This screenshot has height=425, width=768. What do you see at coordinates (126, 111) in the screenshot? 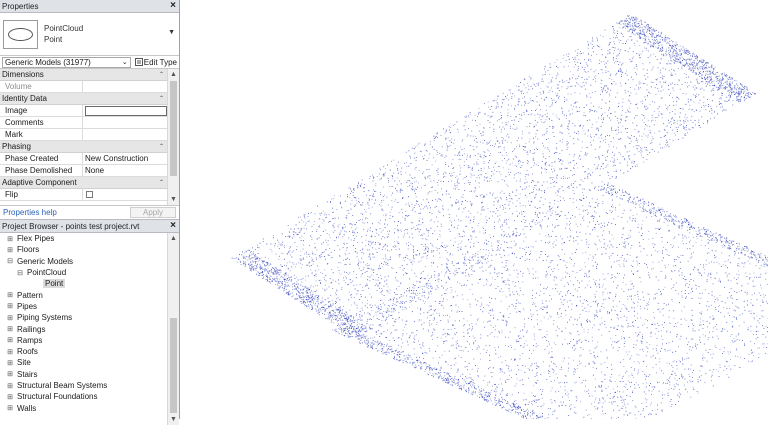
I see `image-field` at bounding box center [126, 111].